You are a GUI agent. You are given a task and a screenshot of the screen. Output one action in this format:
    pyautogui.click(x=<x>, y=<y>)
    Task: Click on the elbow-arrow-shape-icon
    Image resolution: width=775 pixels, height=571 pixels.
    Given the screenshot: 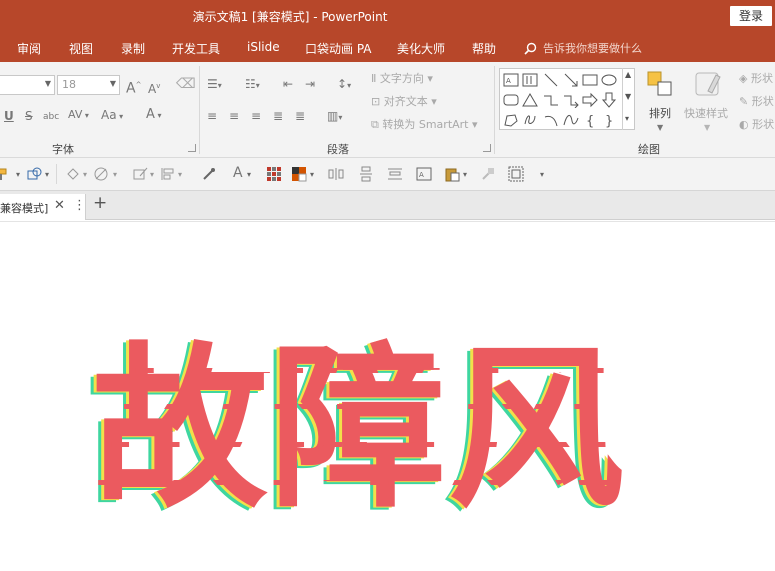 What is the action you would take?
    pyautogui.click(x=571, y=100)
    